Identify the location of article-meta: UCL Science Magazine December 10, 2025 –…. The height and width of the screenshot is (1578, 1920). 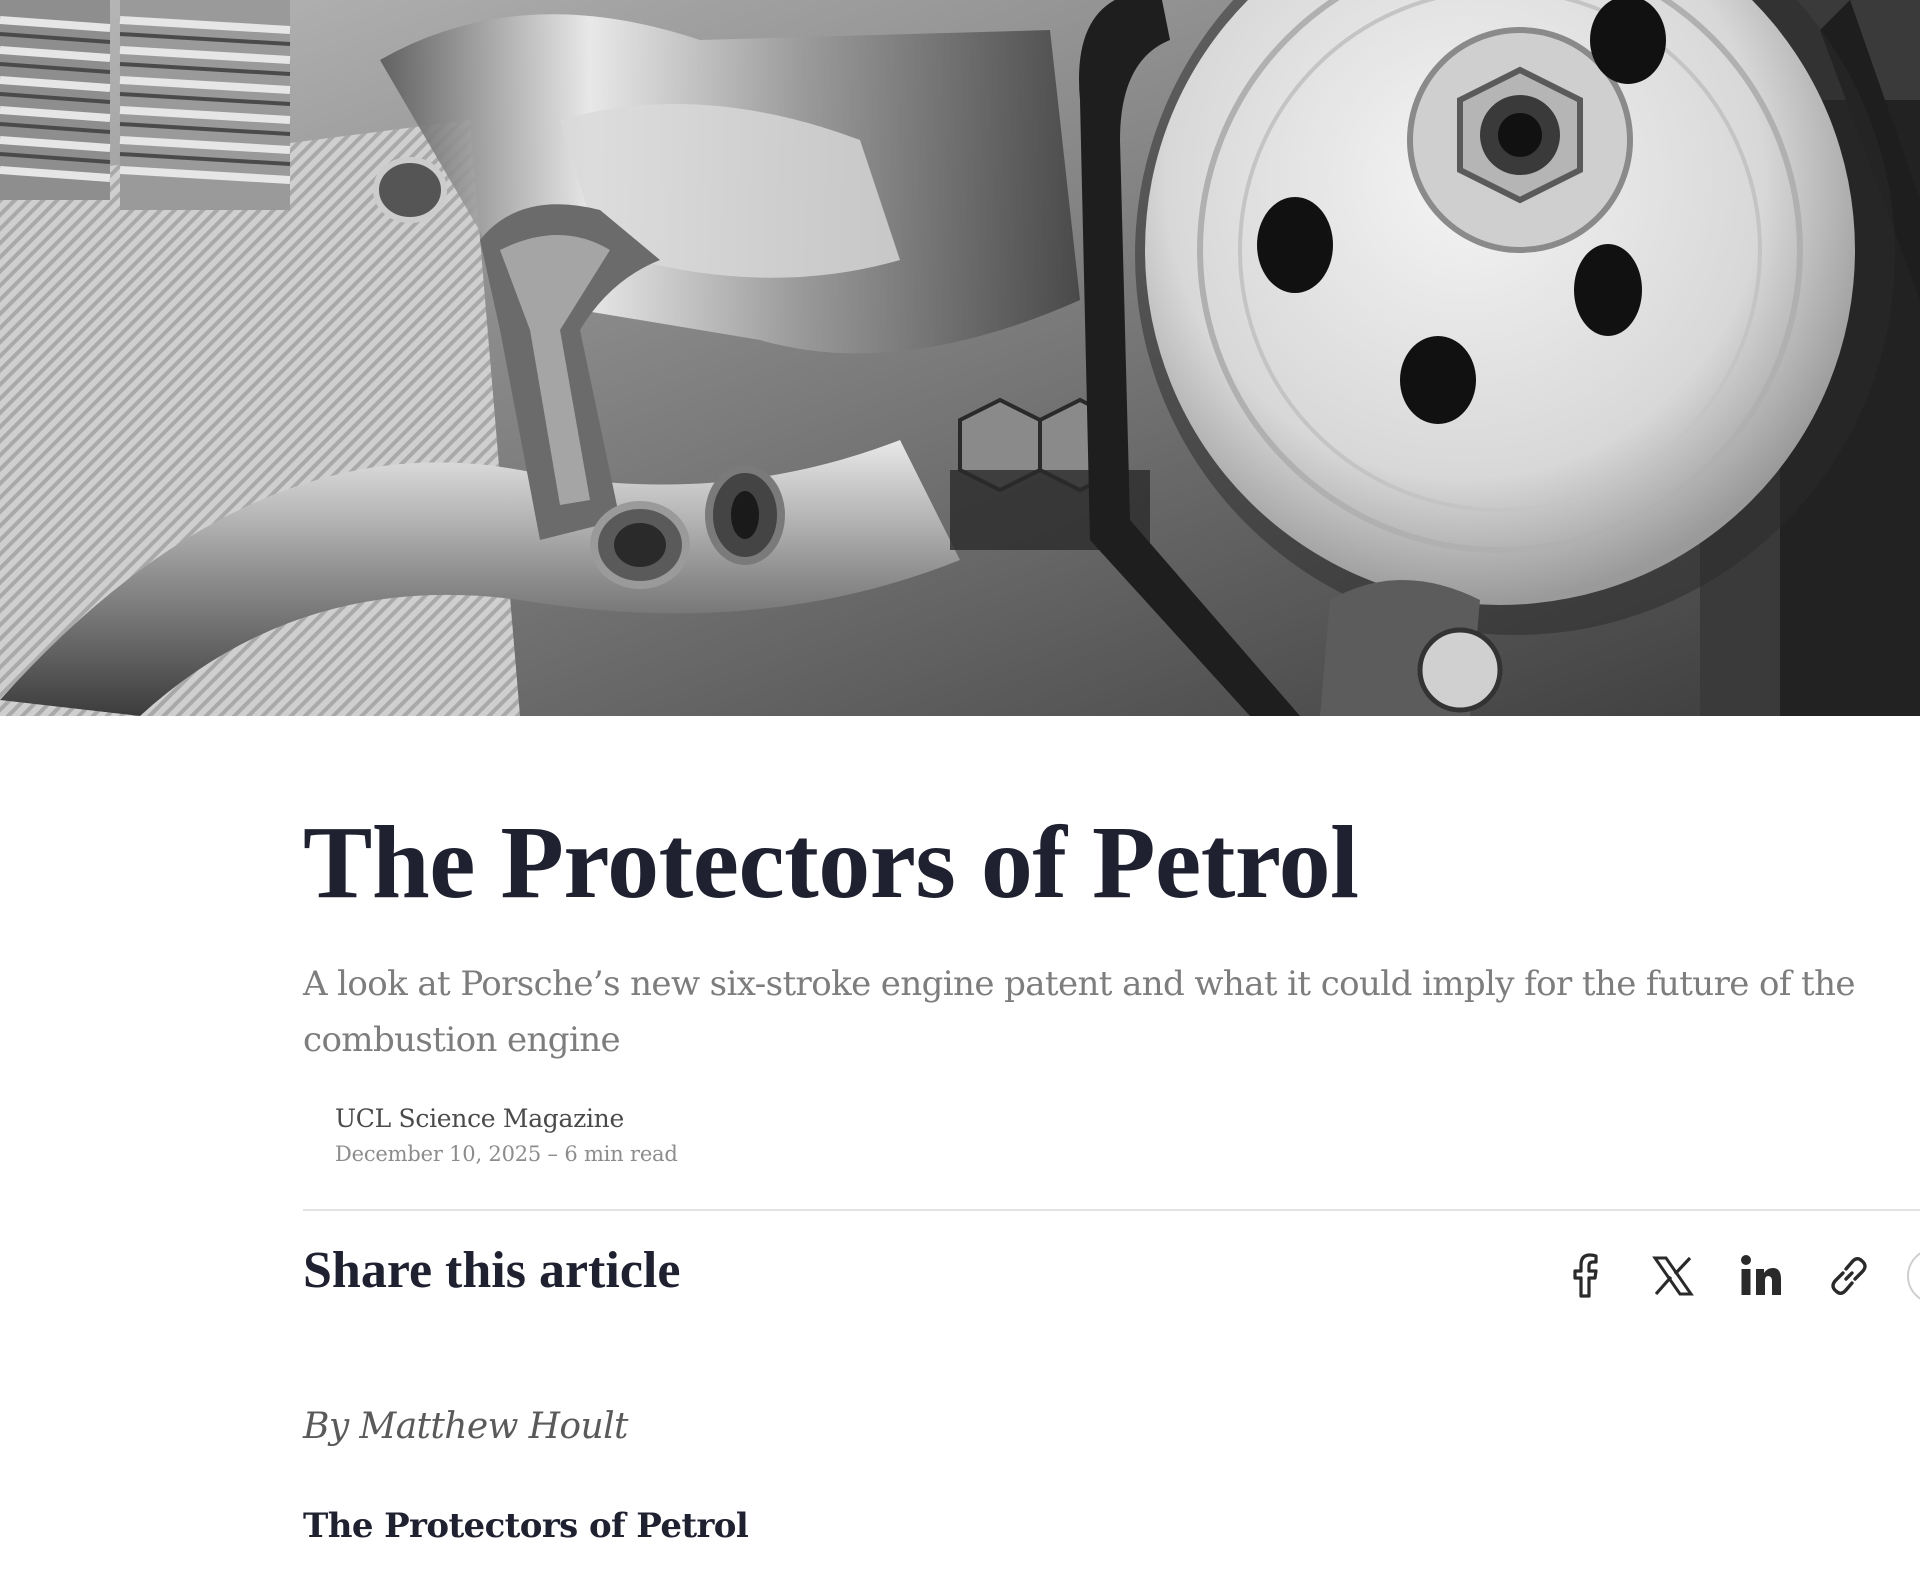
(506, 1135).